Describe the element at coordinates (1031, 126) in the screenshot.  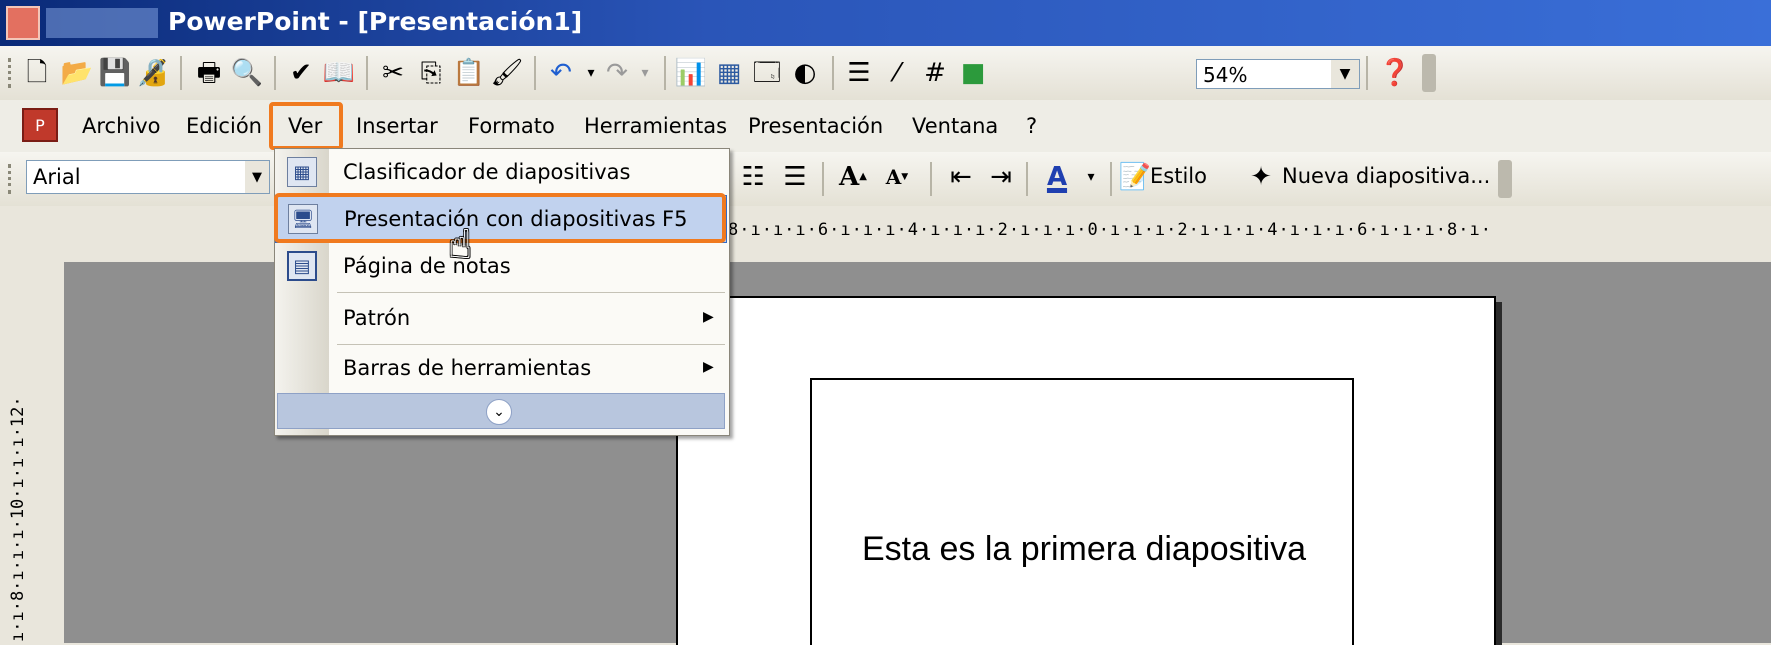
I see `menu-help: ?` at that location.